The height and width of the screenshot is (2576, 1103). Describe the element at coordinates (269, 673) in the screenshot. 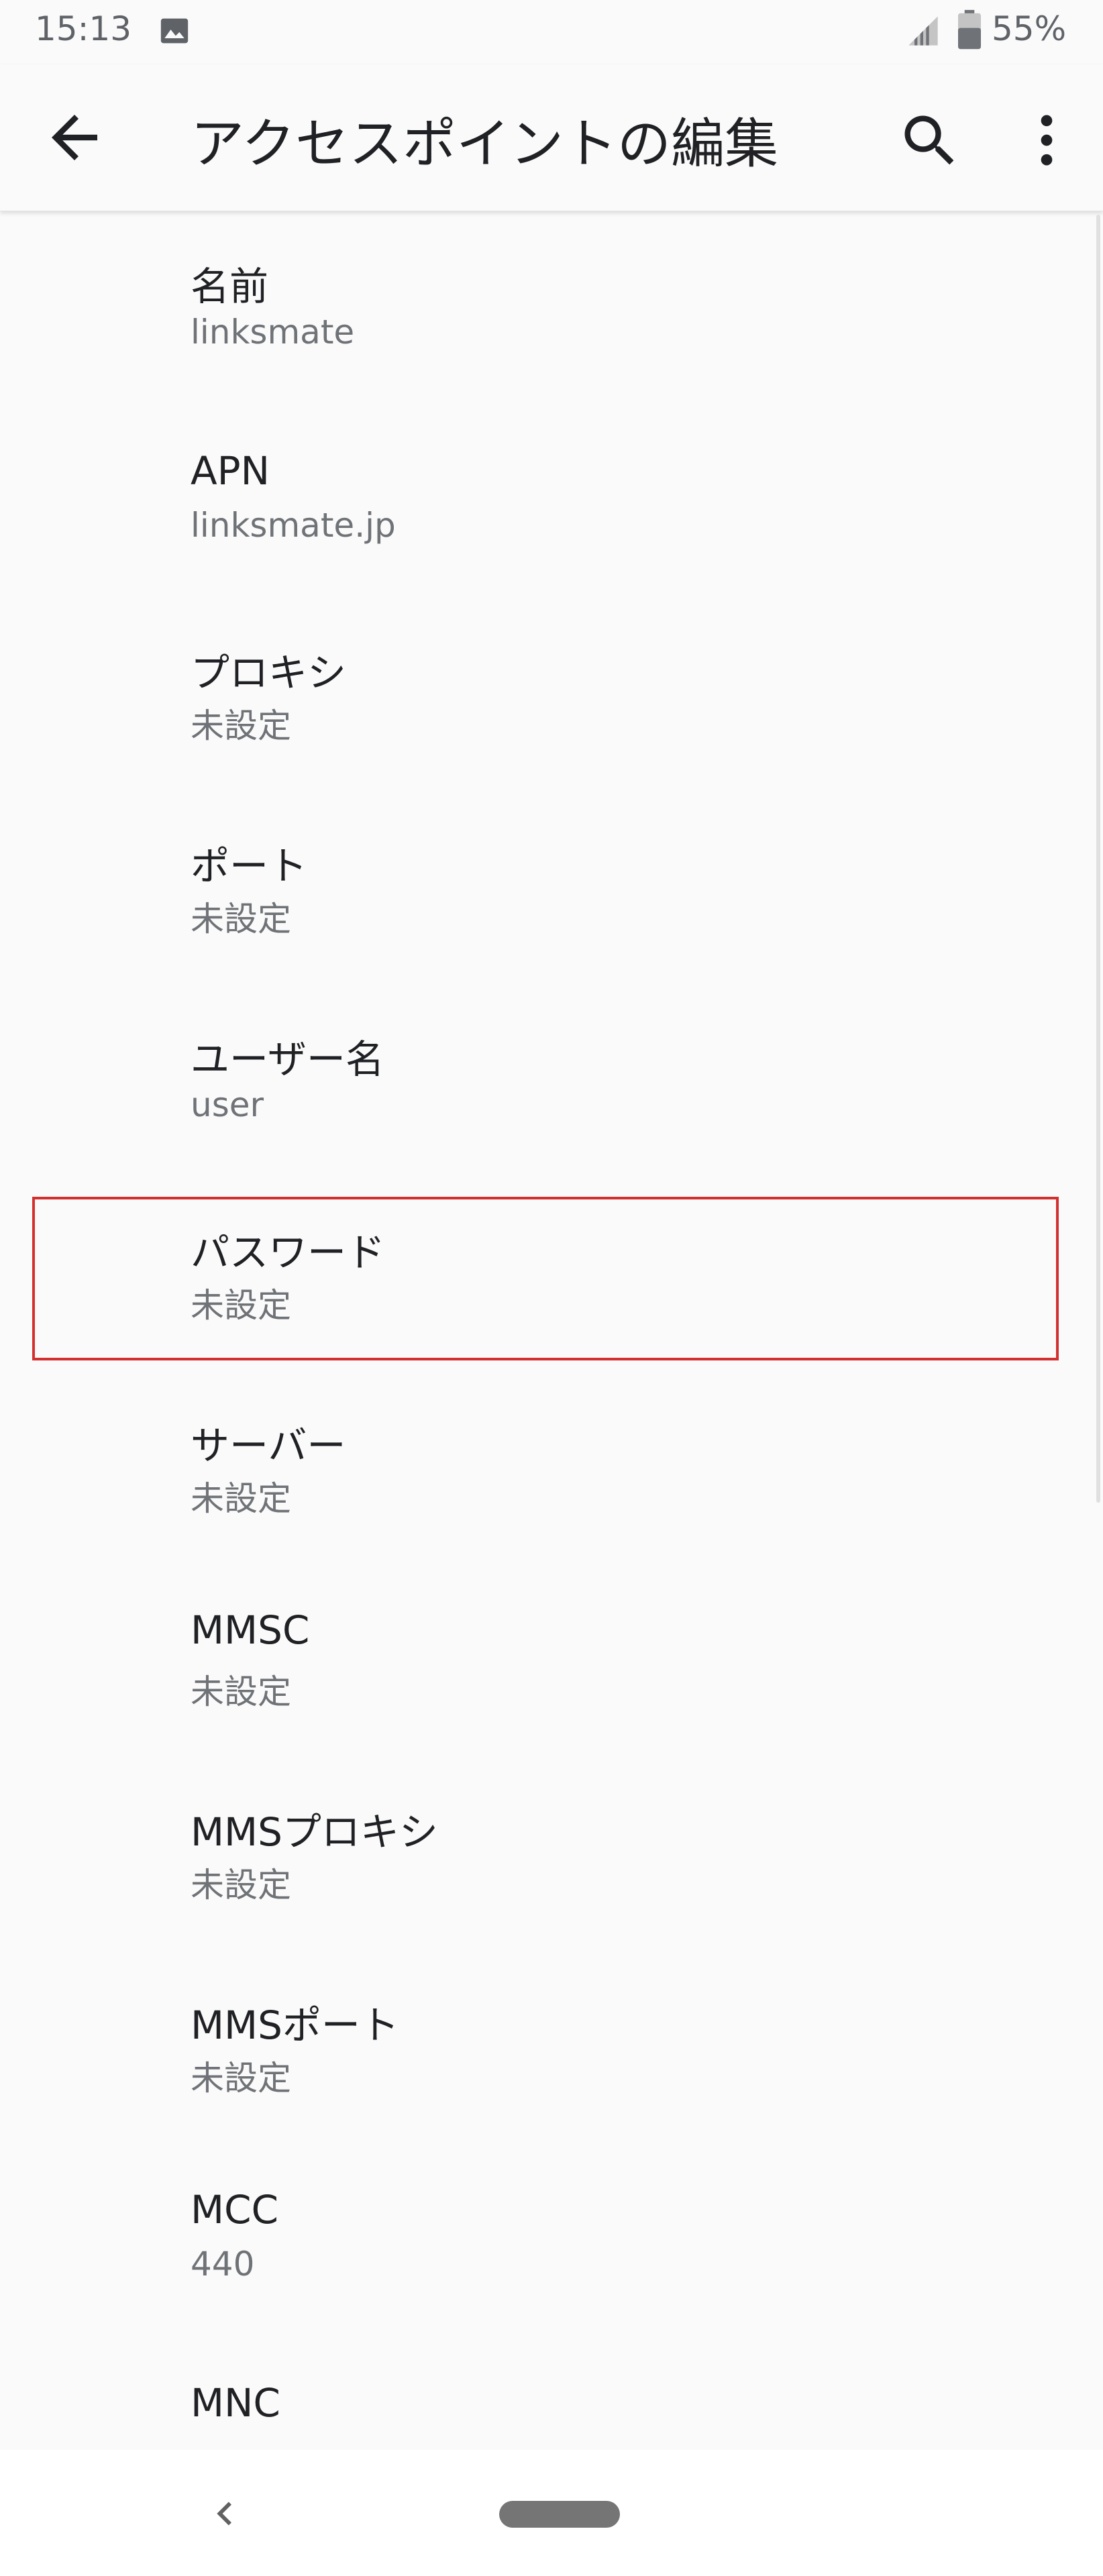

I see `pref-title: プロキシ` at that location.